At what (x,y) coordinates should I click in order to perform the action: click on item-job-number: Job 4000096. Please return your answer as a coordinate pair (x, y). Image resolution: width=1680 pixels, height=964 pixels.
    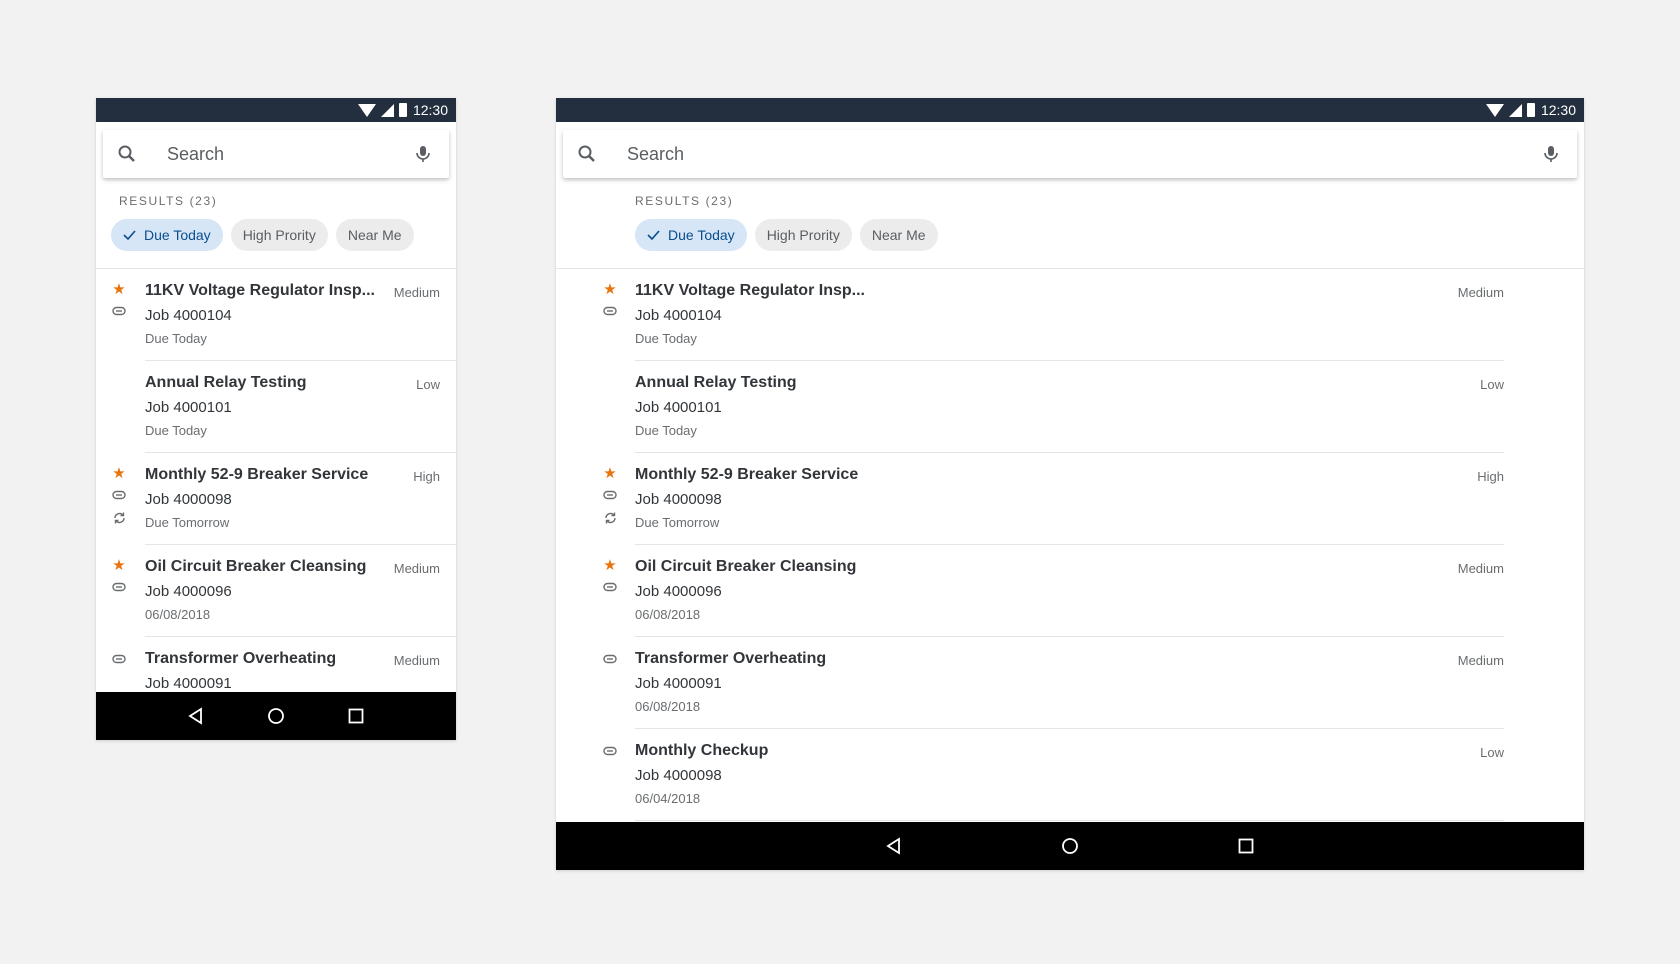
    Looking at the image, I should click on (678, 591).